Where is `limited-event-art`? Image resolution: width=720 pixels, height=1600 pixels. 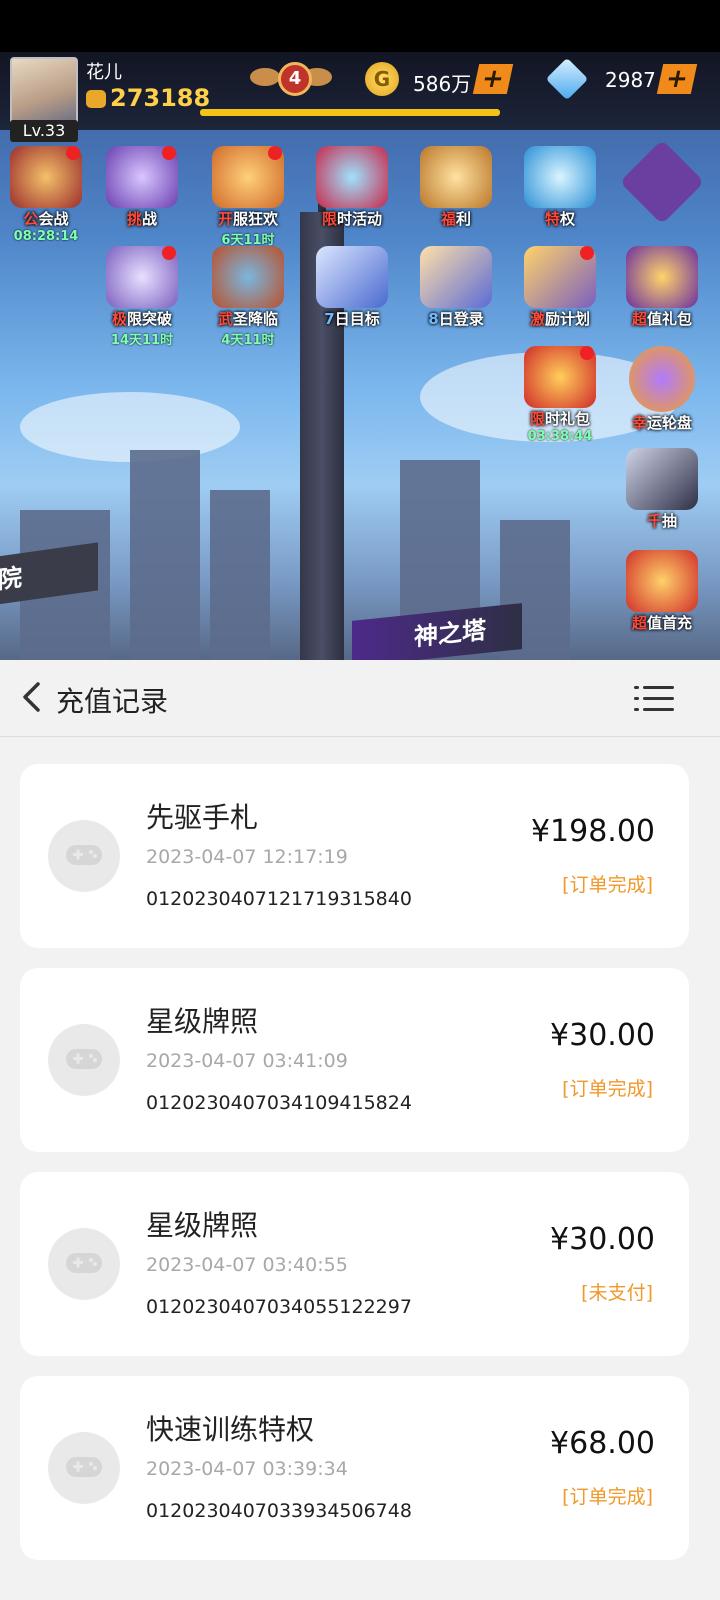
limited-event-art is located at coordinates (352, 177).